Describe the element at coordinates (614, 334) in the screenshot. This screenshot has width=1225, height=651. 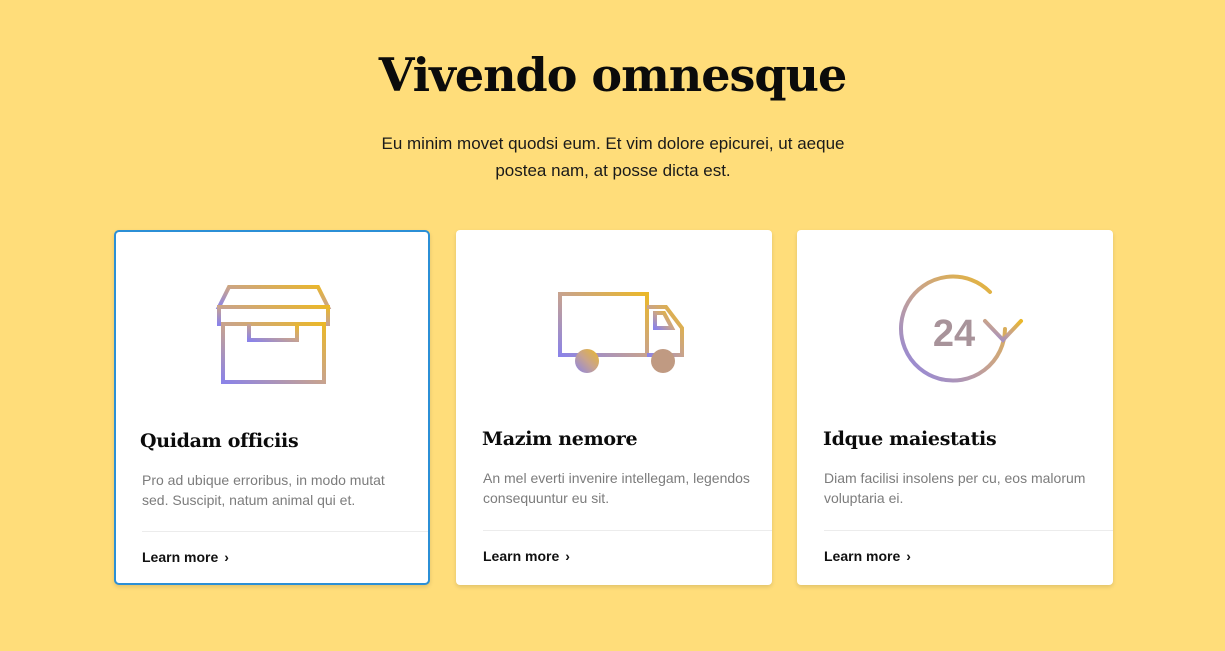
I see `delivery-truck-icon` at that location.